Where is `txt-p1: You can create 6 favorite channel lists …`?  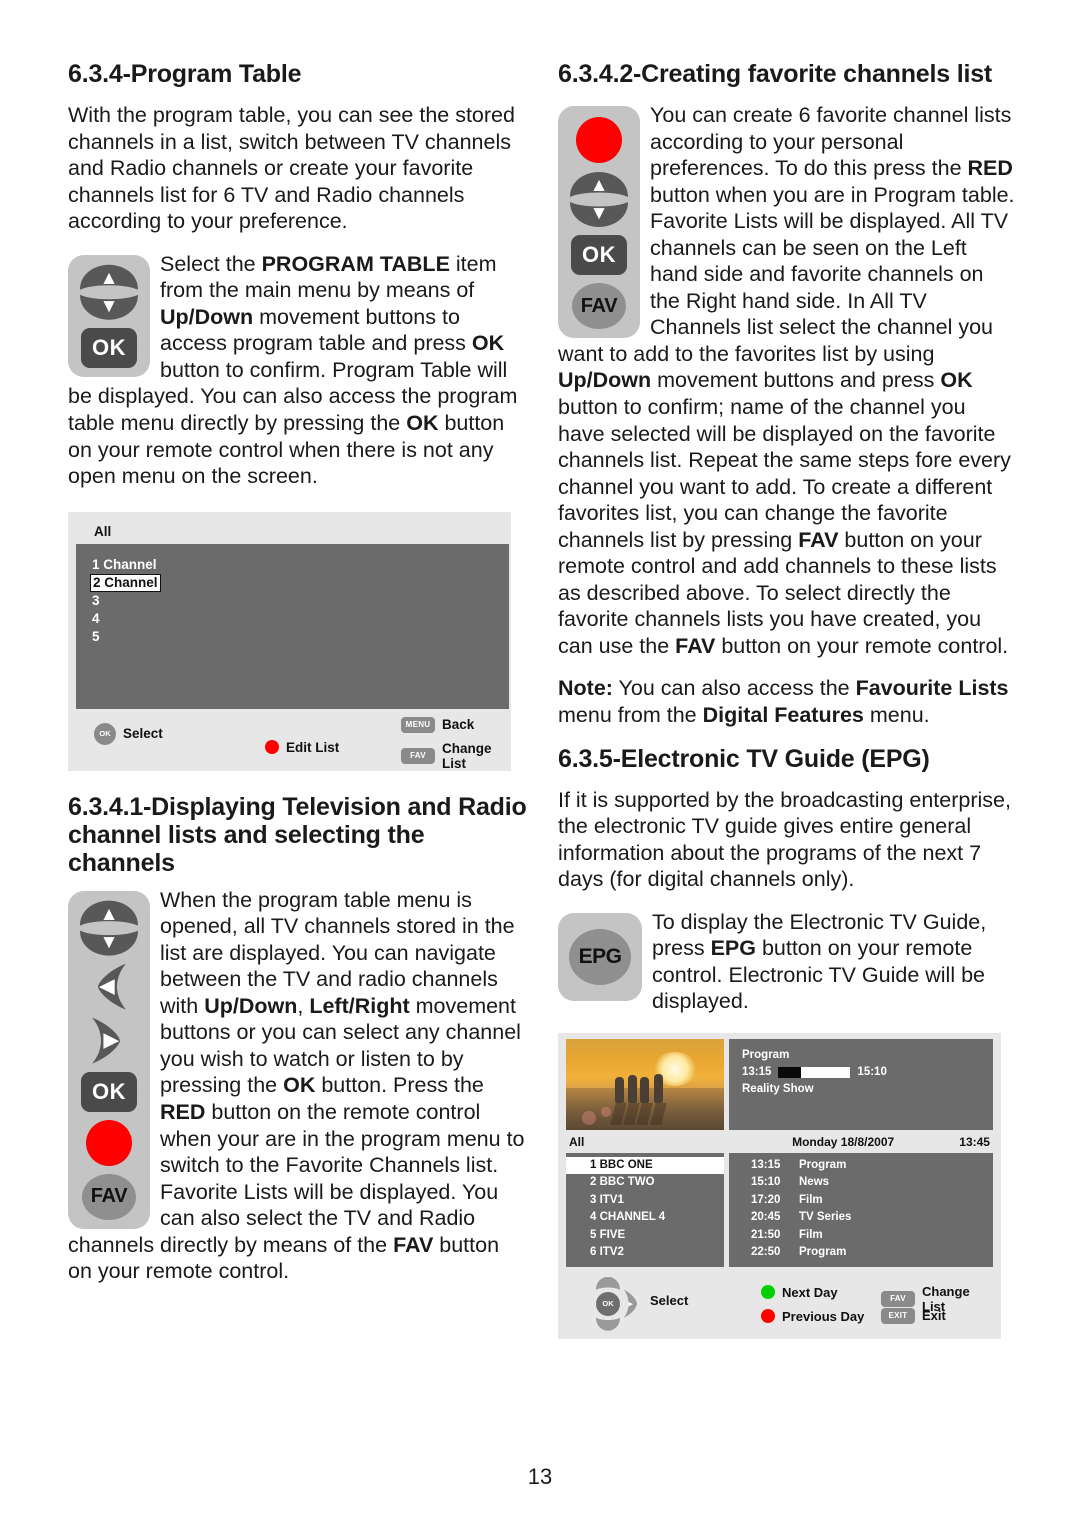
txt-p1: You can create 6 favorite channel lists … is located at coordinates (831, 142).